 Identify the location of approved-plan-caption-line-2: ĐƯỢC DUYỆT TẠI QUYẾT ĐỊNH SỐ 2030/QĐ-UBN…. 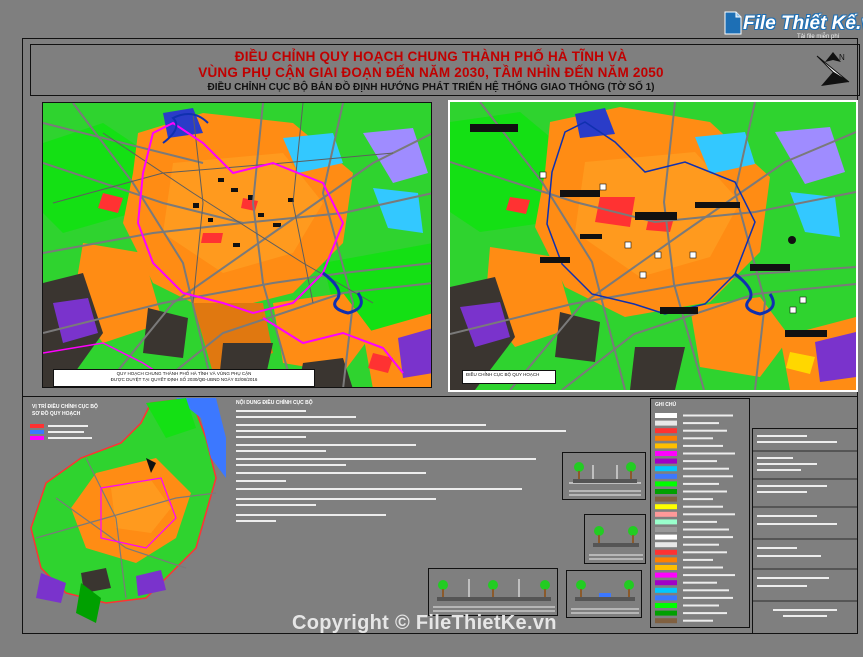
(184, 379).